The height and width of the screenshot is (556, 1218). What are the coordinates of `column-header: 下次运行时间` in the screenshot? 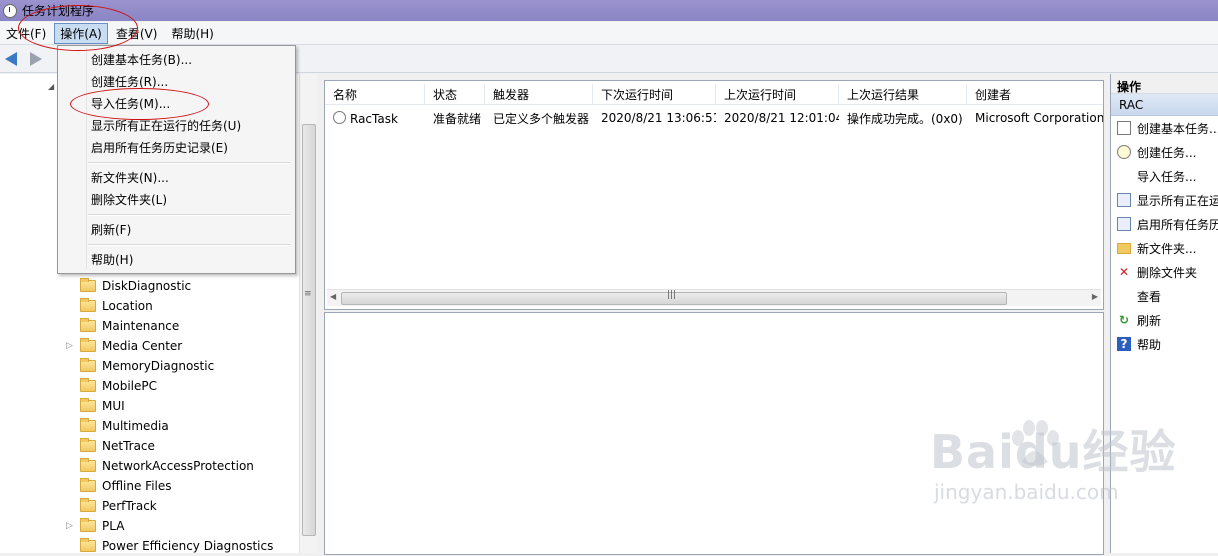 It's located at (654, 94).